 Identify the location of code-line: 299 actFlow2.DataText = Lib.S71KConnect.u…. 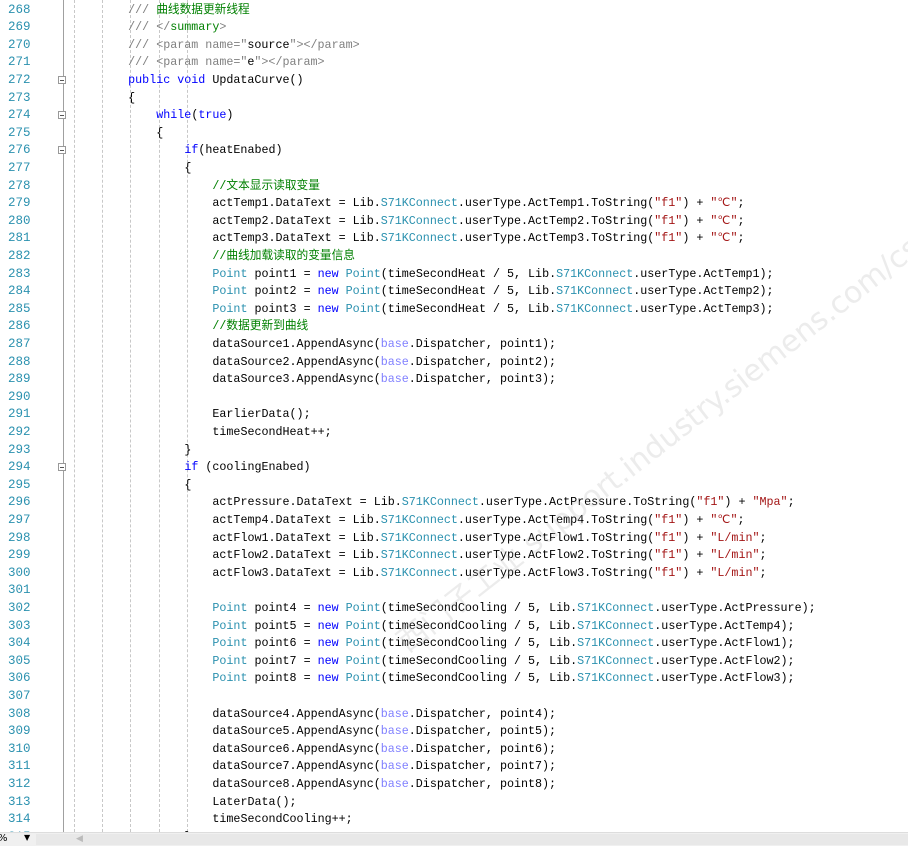
(454, 556).